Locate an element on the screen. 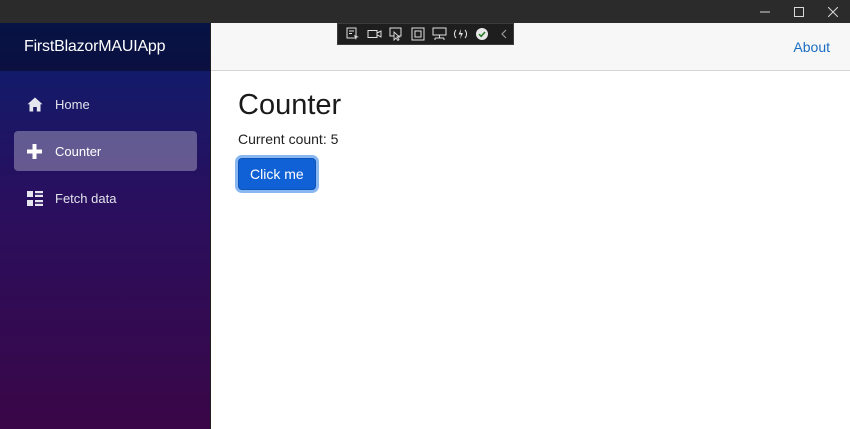  sidebar-item-label: Home is located at coordinates (72, 104).